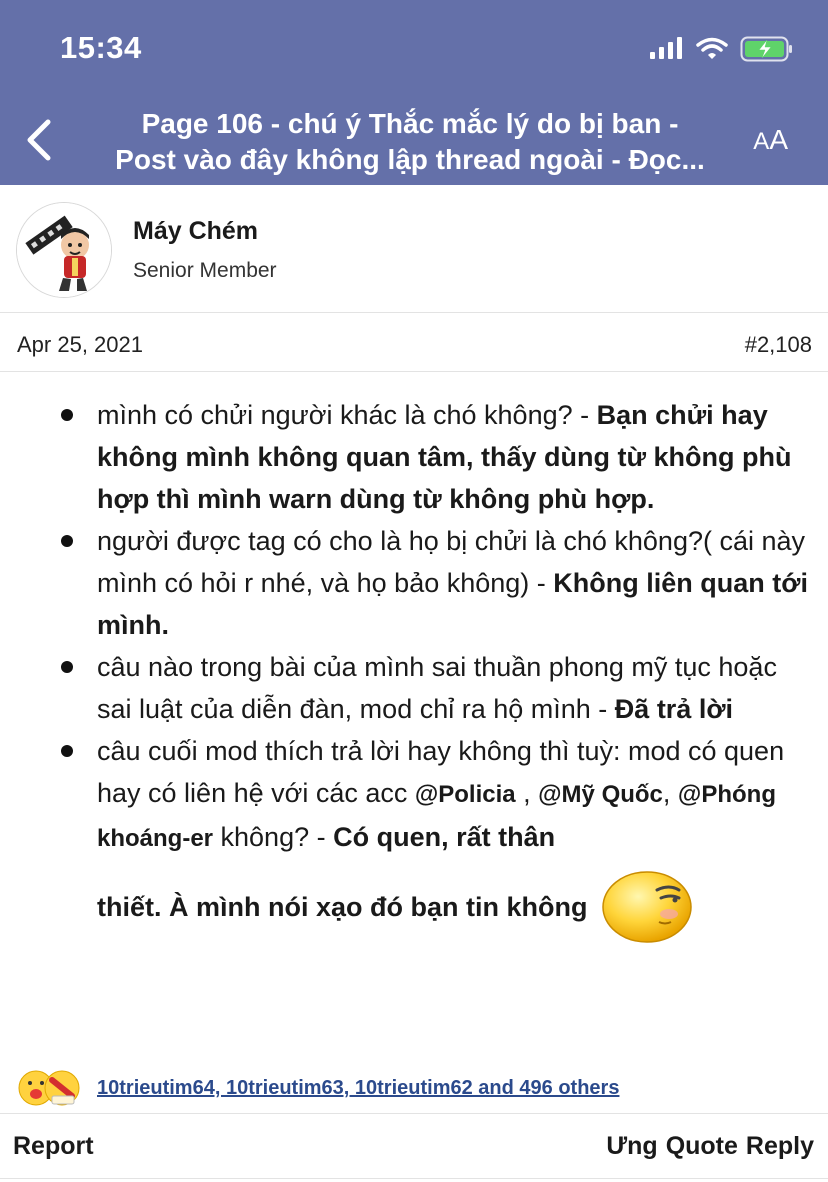 Image resolution: width=828 pixels, height=1182 pixels. Describe the element at coordinates (712, 48) in the screenshot. I see `wifi-icon` at that location.